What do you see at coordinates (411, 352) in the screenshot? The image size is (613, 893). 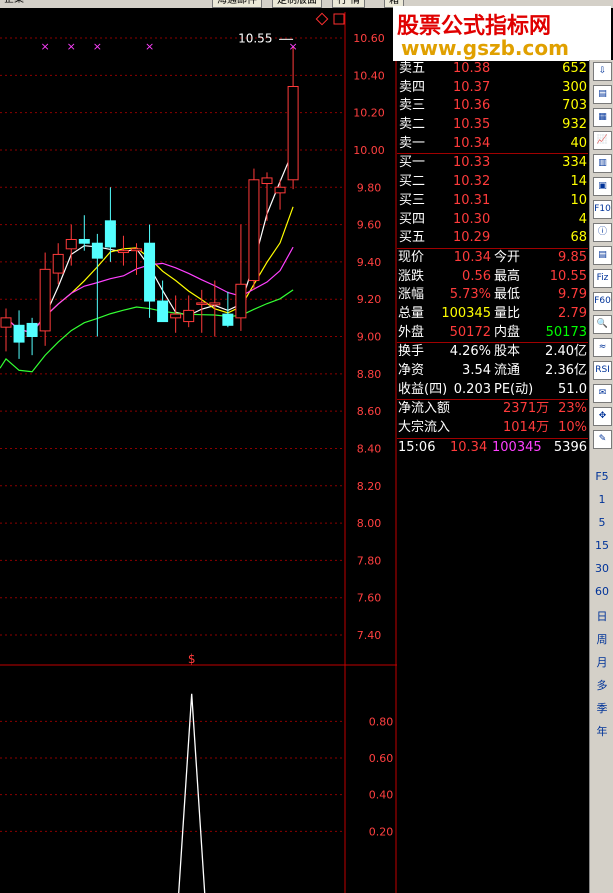 I see `fund-label: 换手` at bounding box center [411, 352].